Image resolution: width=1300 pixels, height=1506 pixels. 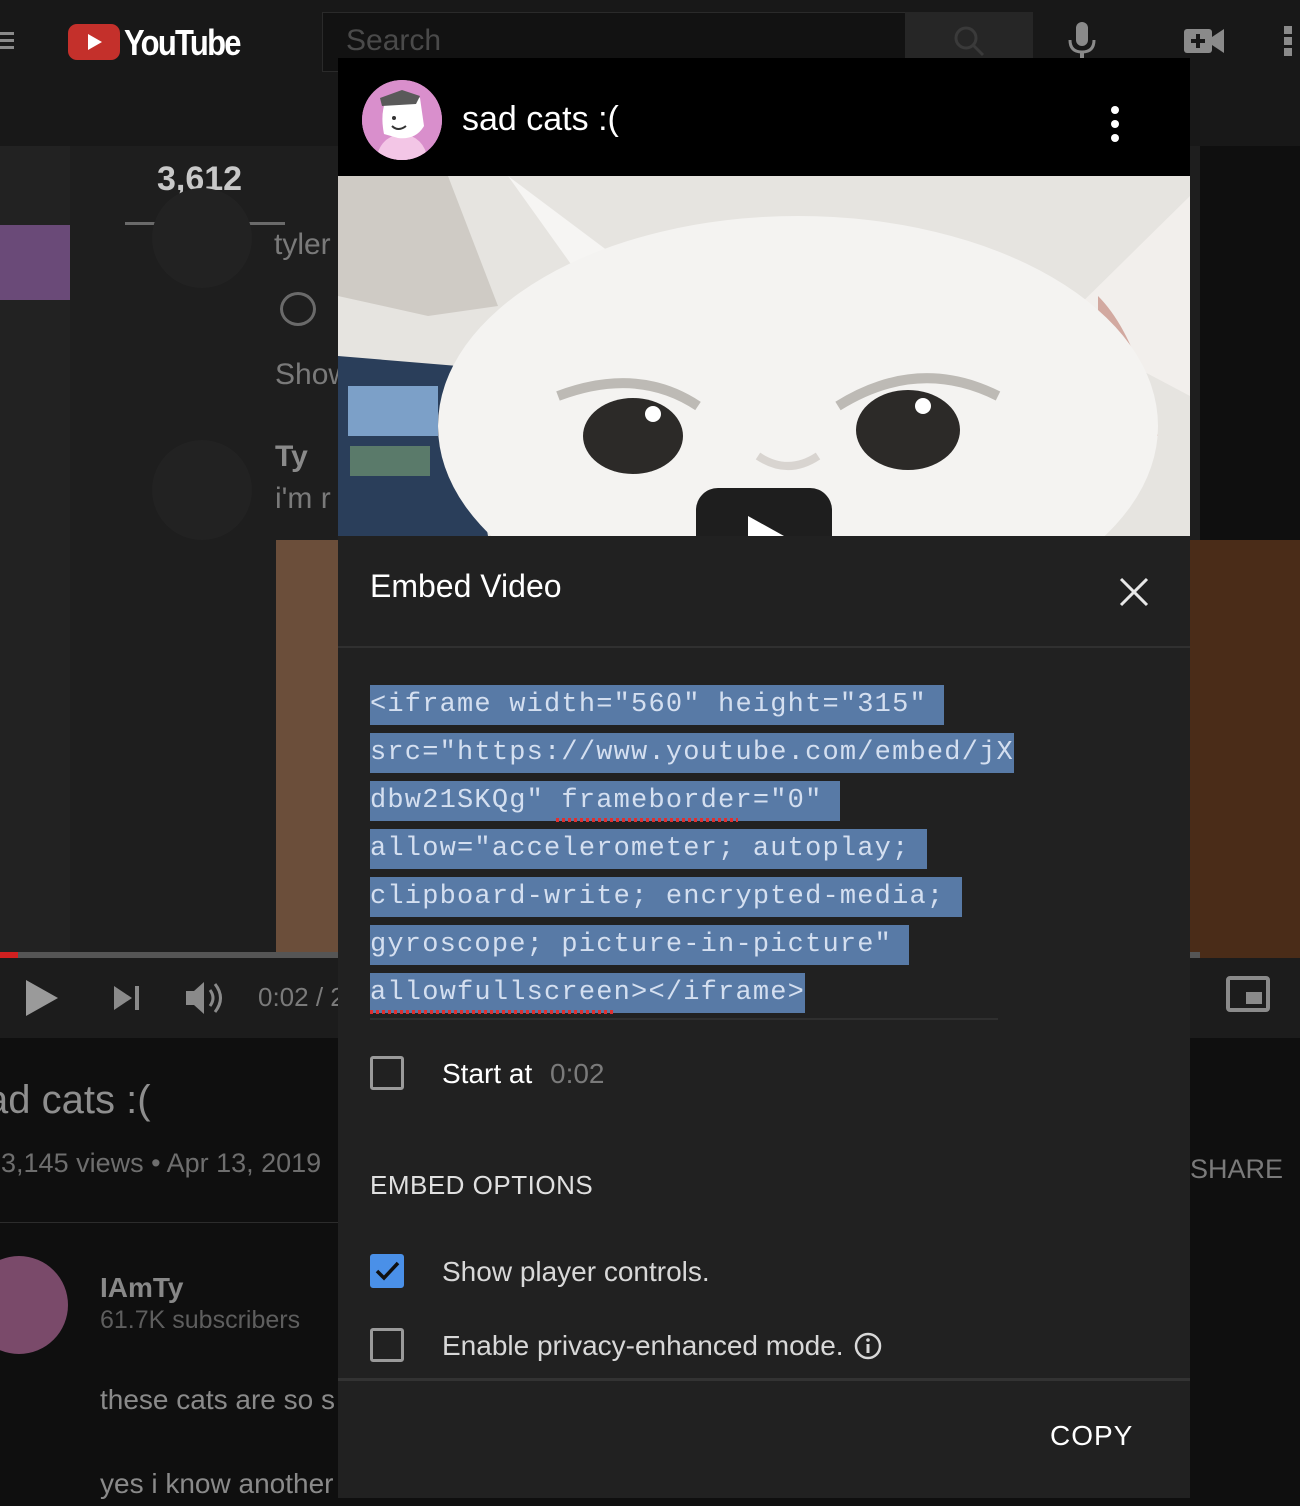 I want to click on youtube-logo-icon, so click(x=94, y=42).